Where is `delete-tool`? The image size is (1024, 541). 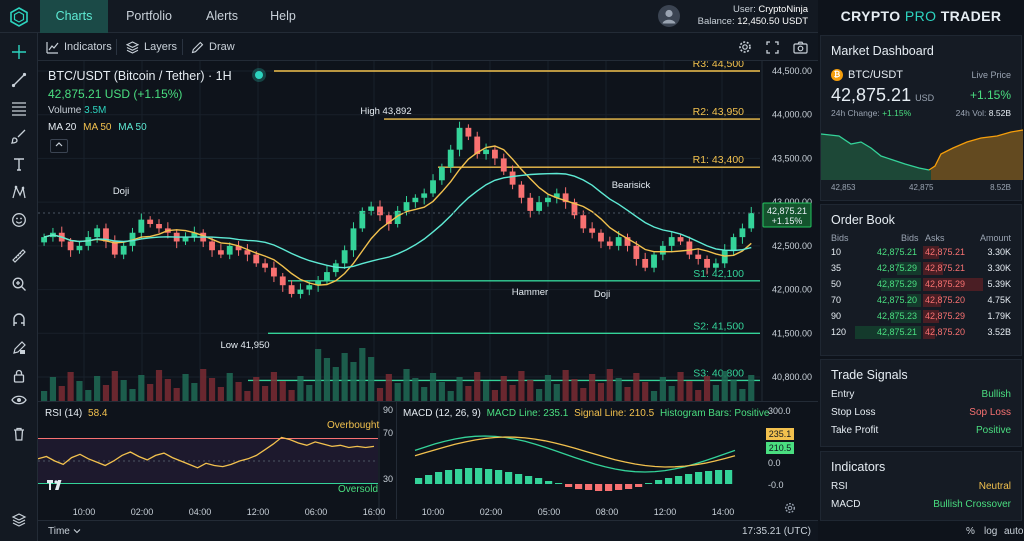
delete-tool is located at coordinates (19, 434).